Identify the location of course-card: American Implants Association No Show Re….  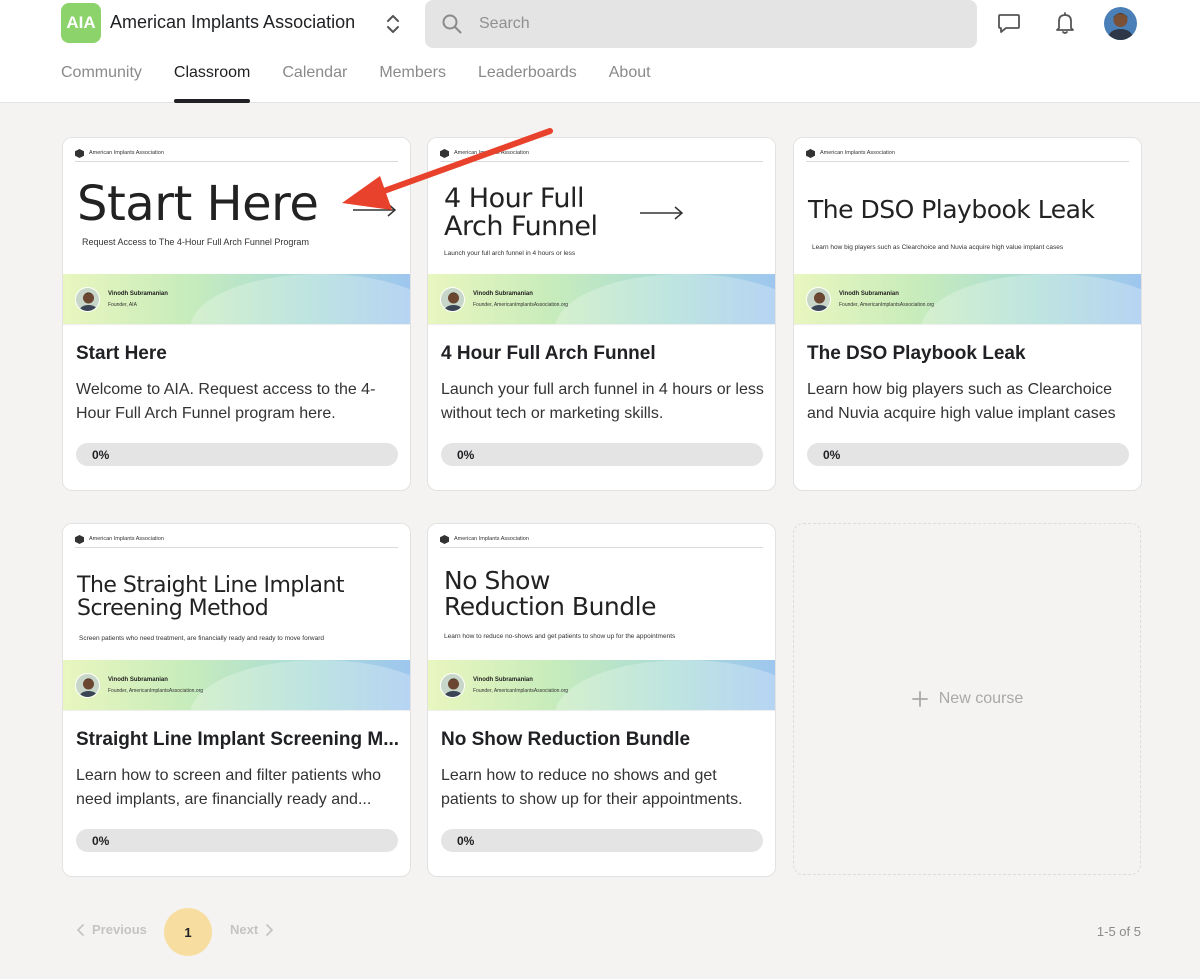
(601, 700).